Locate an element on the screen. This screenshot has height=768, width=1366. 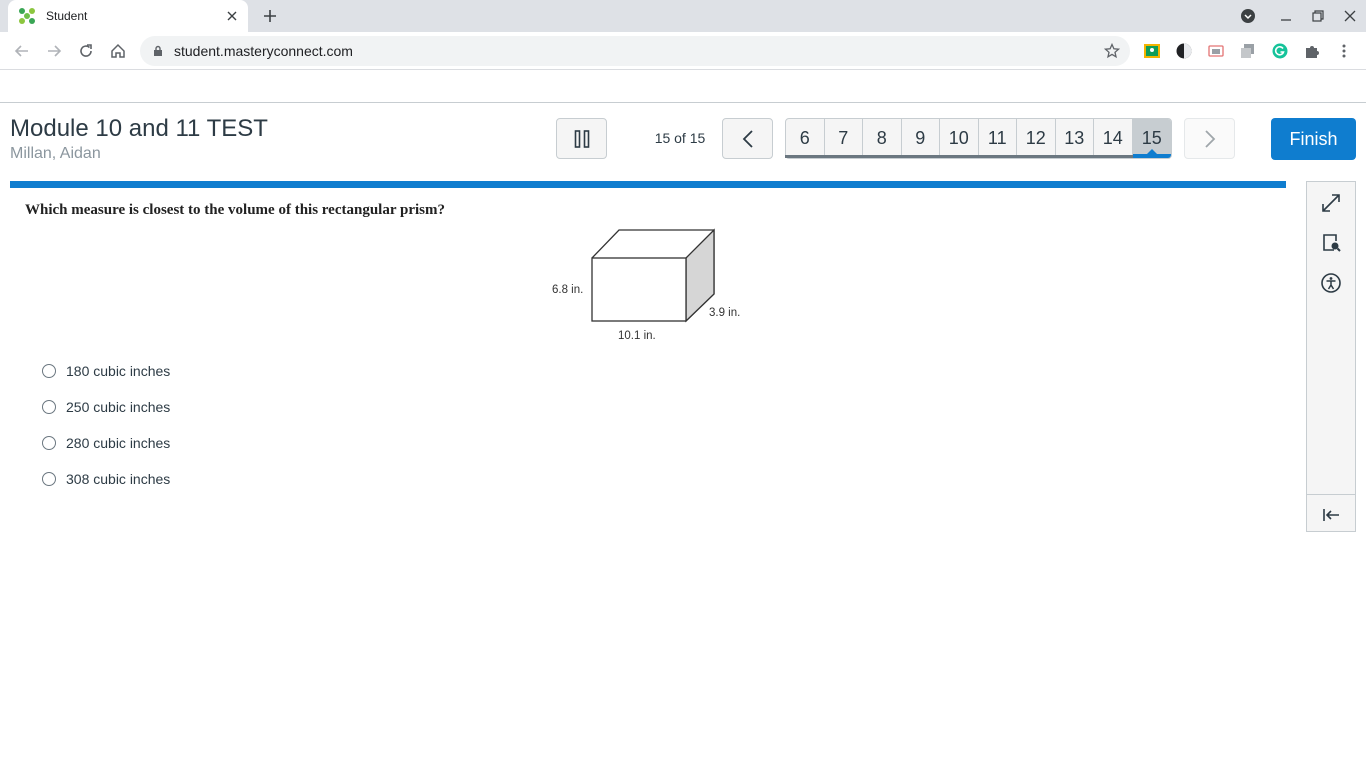
bookmark-star-icon is located at coordinates (1112, 51).